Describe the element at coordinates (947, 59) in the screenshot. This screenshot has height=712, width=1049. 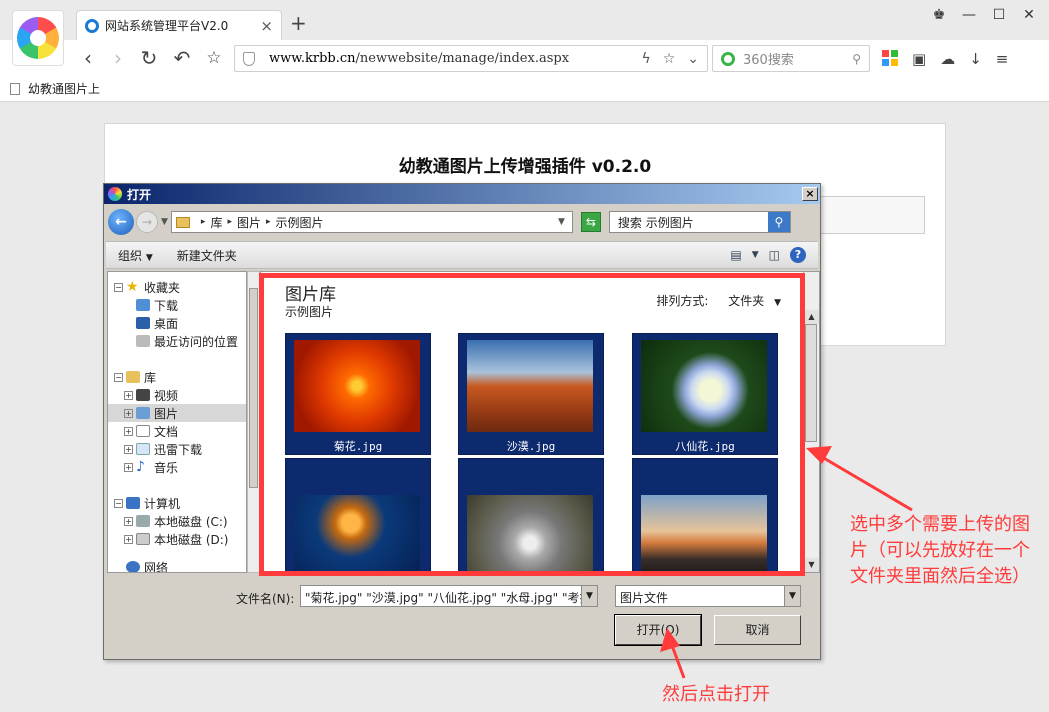
I see `cloud-icon: ☁` at that location.